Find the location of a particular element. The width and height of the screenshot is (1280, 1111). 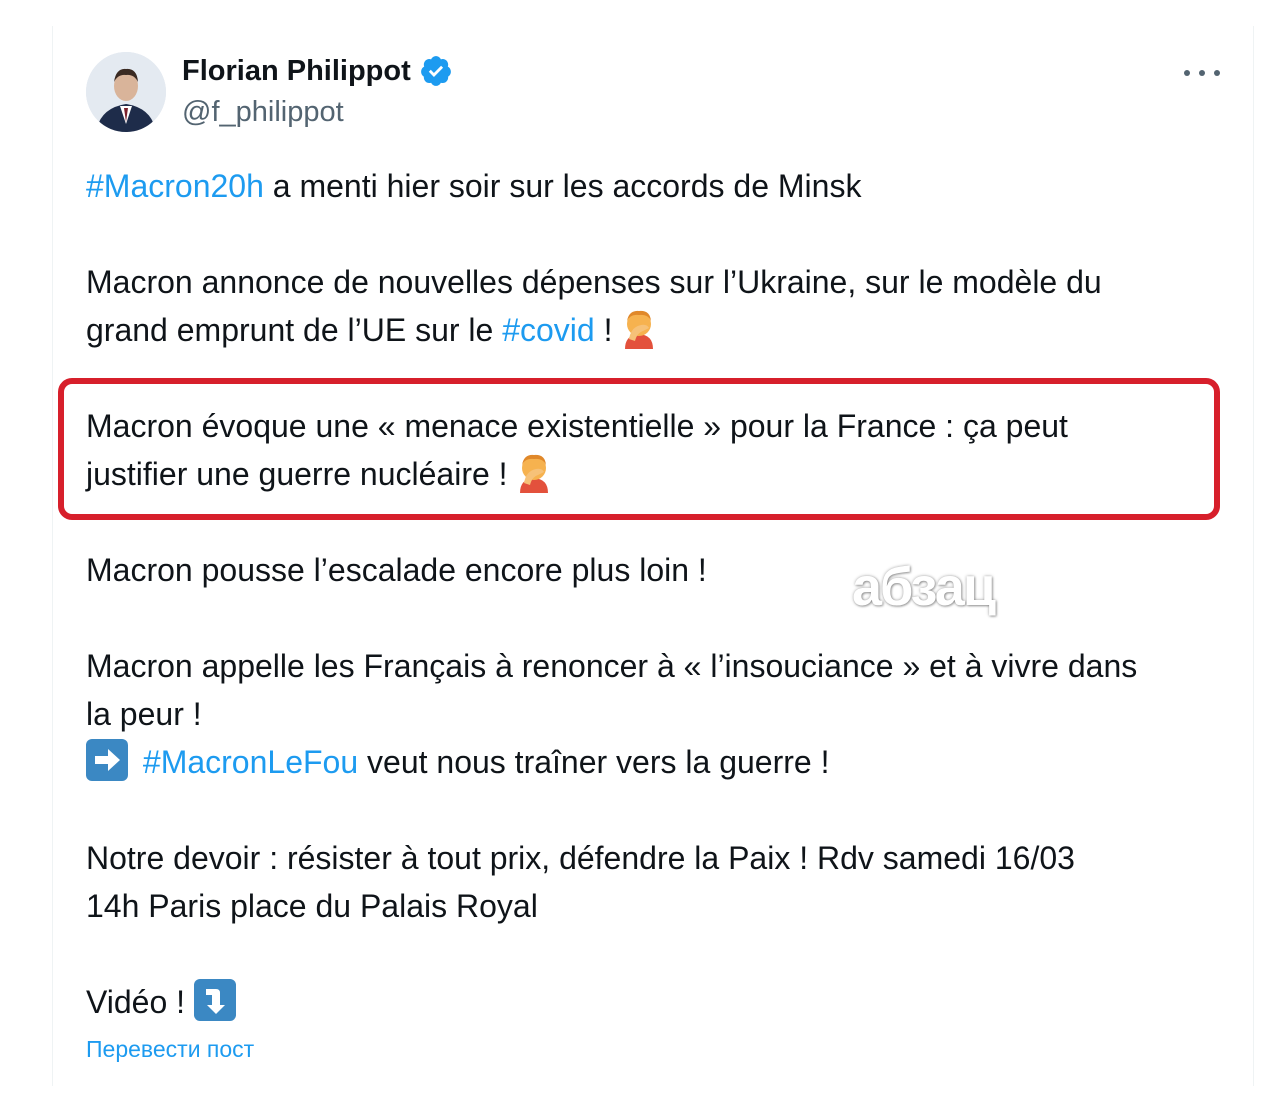

more-options-icon is located at coordinates (1202, 73).